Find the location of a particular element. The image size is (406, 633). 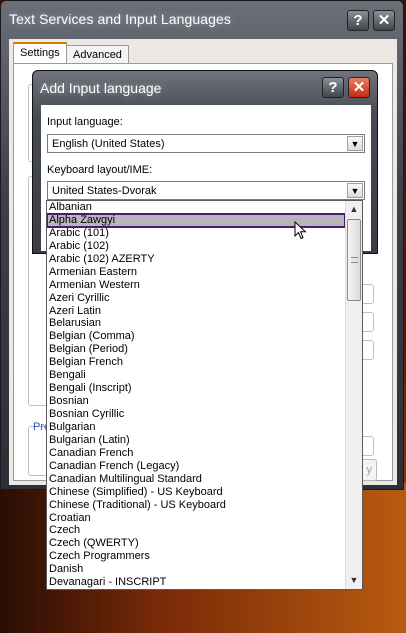

tab-settings: Settings is located at coordinates (40, 53).